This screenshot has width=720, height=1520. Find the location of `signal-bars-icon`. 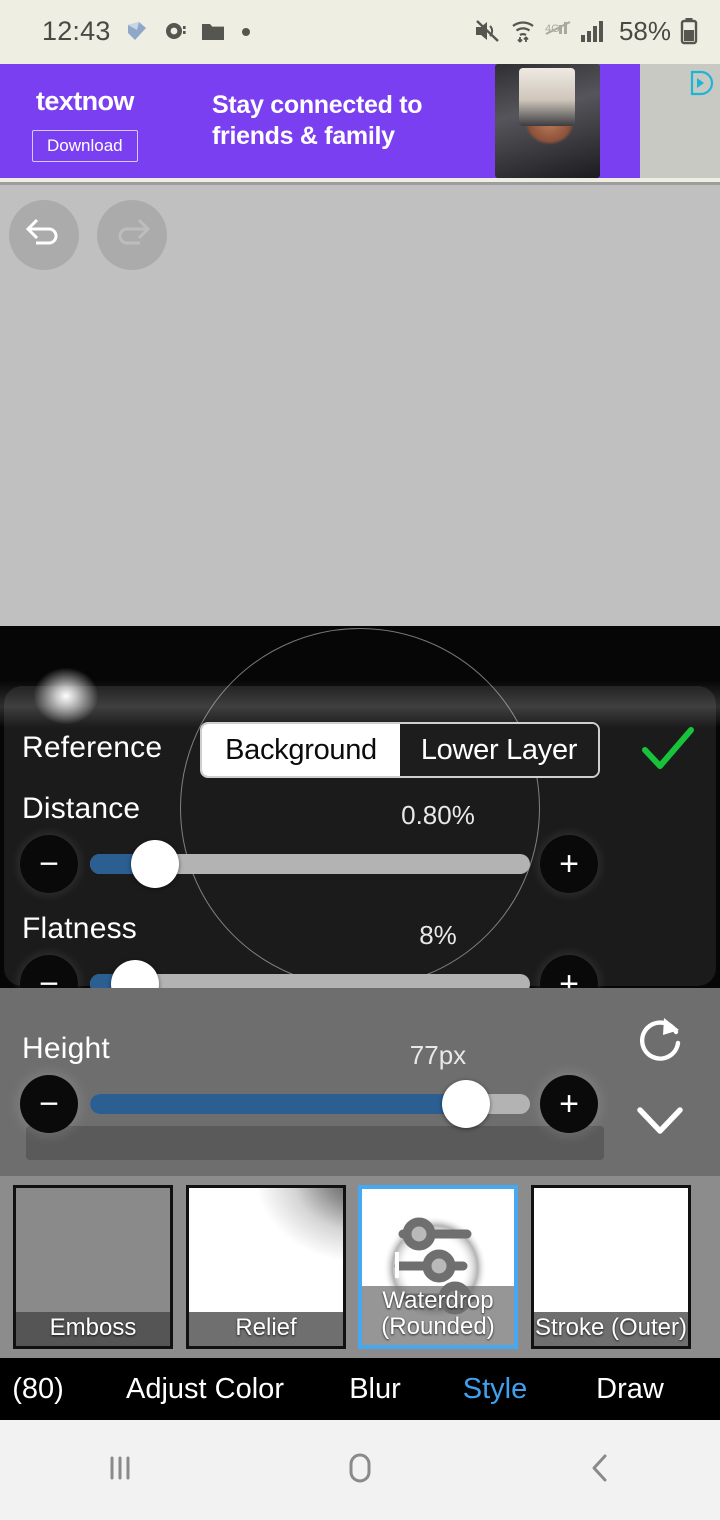

signal-bars-icon is located at coordinates (593, 31).